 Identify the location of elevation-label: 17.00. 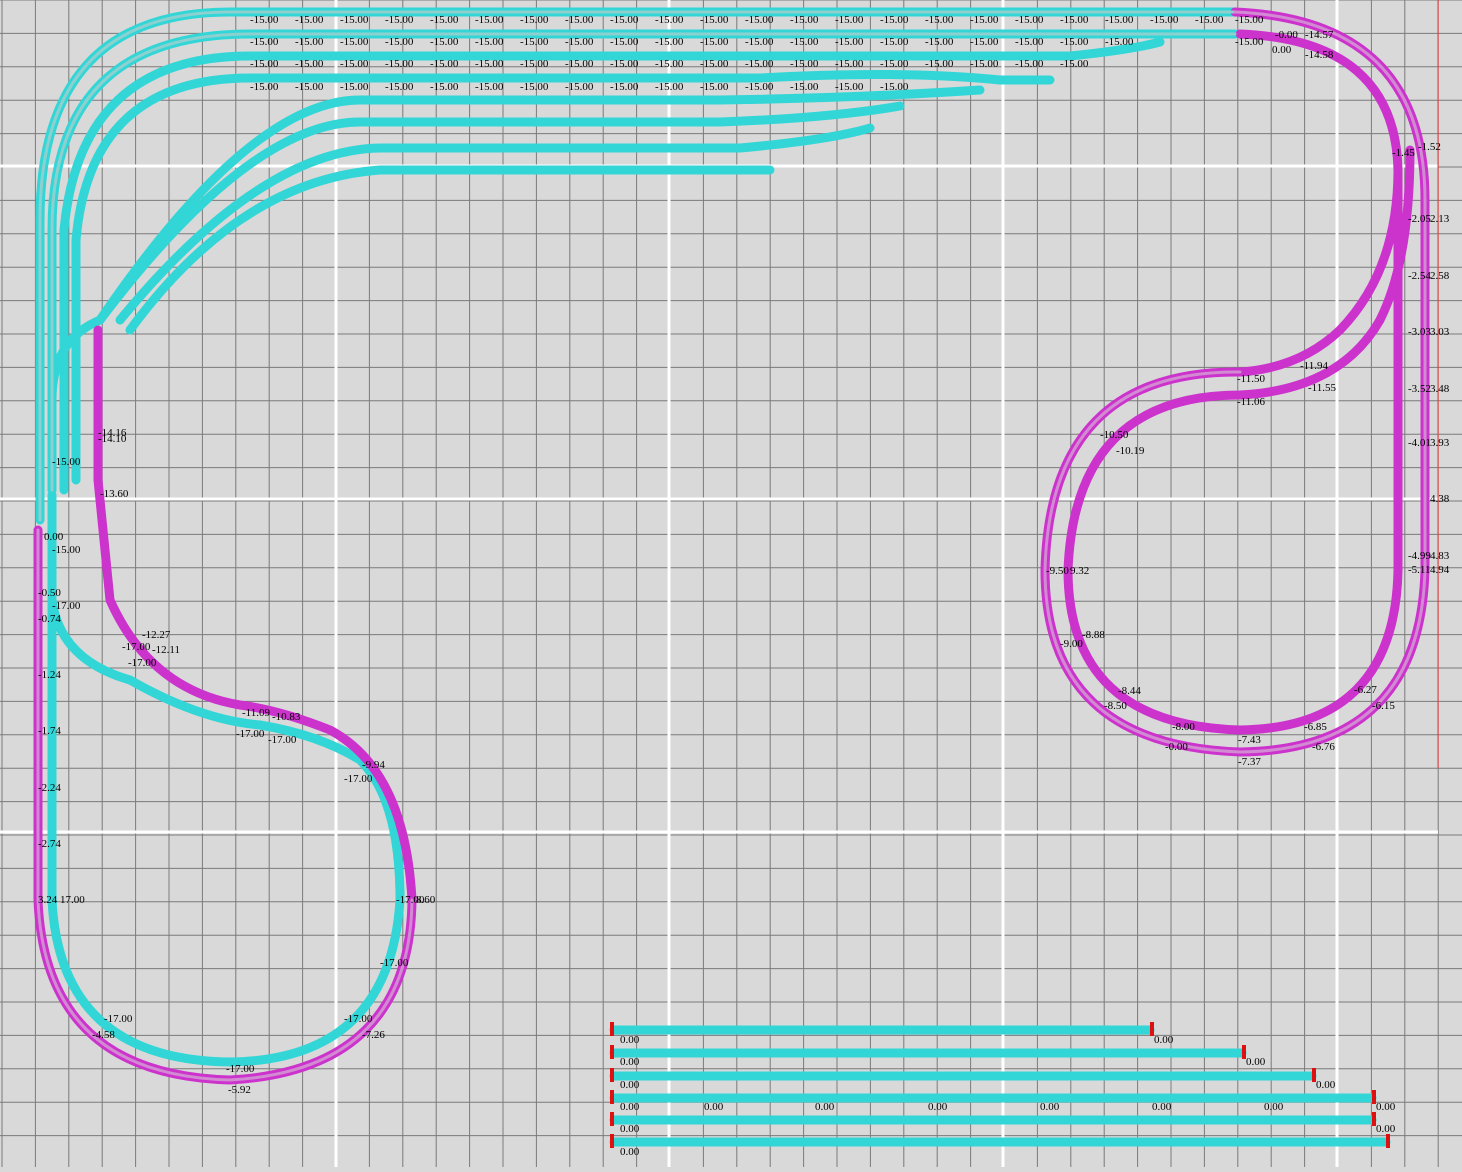
(72, 900).